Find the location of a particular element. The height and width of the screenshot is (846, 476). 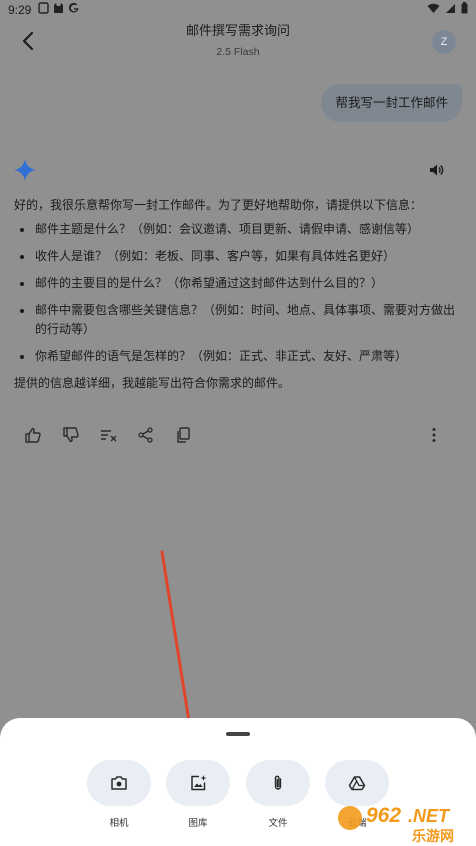

gallery-icon is located at coordinates (199, 783).